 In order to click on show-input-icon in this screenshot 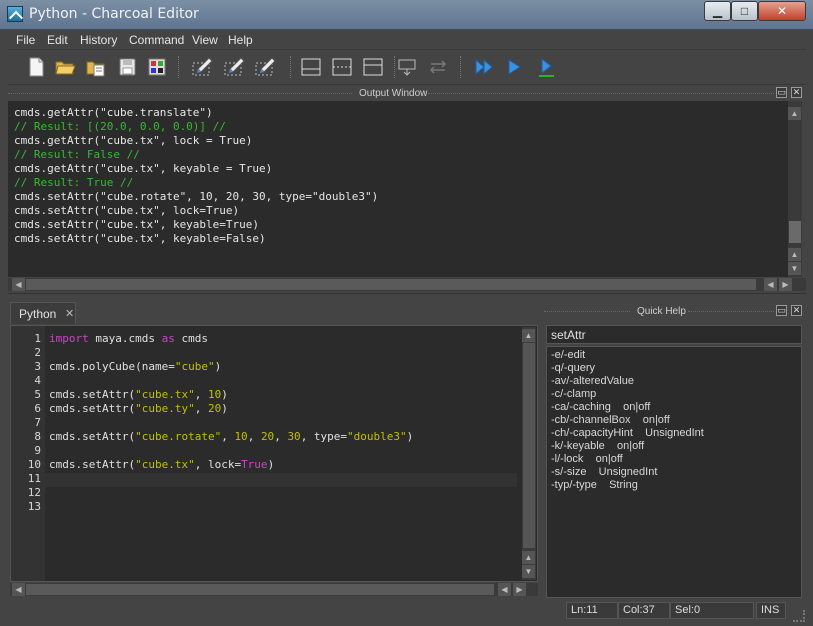, I will do `click(373, 67)`.